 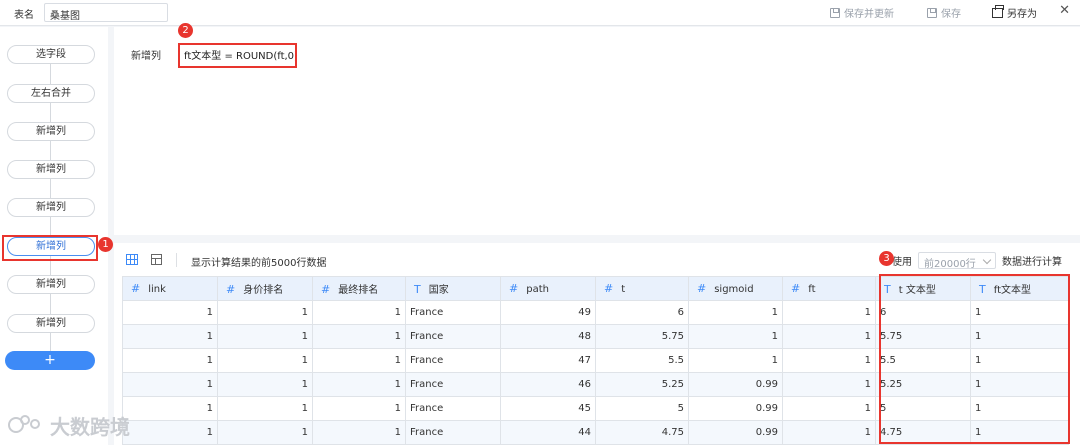 I want to click on add-step-button: +, so click(x=50, y=360).